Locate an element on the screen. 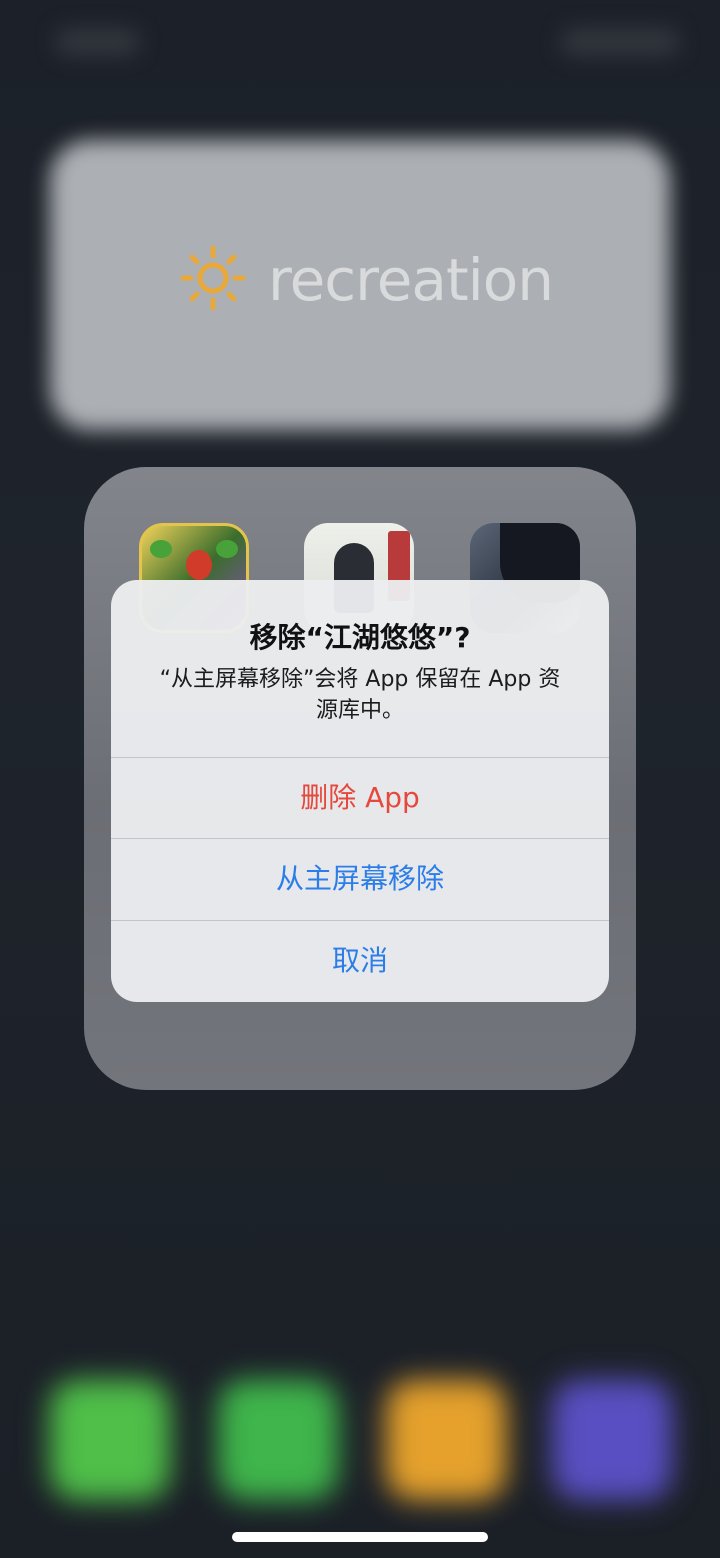 This screenshot has height=1558, width=720. alert-title: 移除“江湖悠悠”? is located at coordinates (360, 637).